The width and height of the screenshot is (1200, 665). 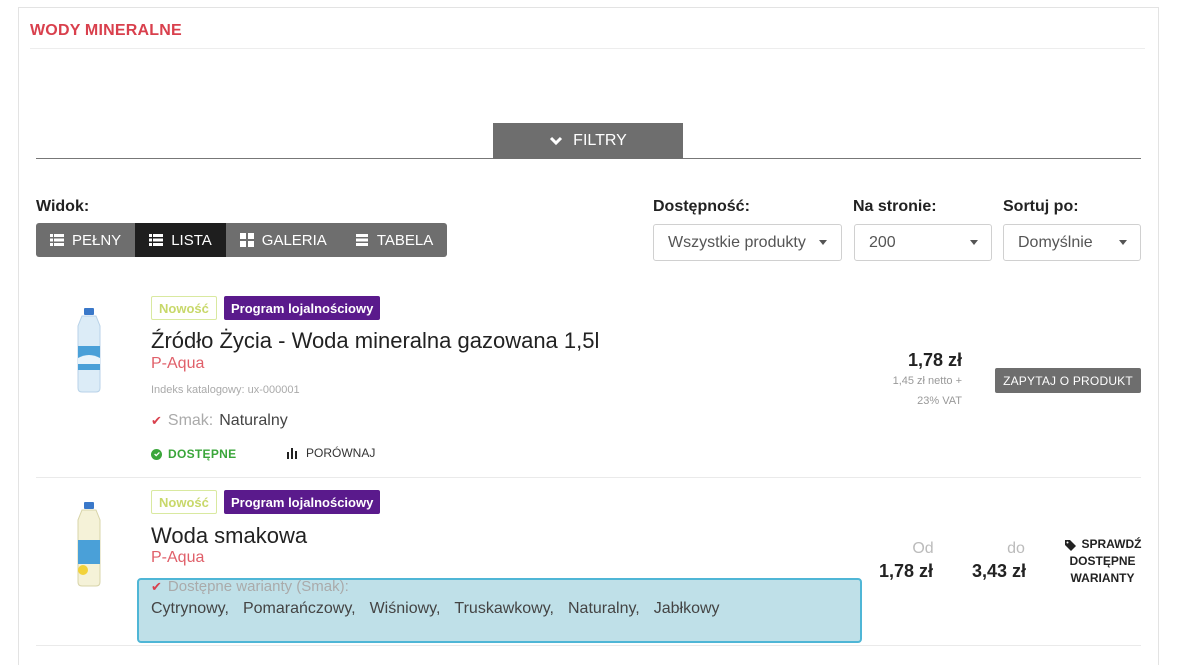 What do you see at coordinates (737, 242) in the screenshot?
I see `availability-value: Wszystkie produkty` at bounding box center [737, 242].